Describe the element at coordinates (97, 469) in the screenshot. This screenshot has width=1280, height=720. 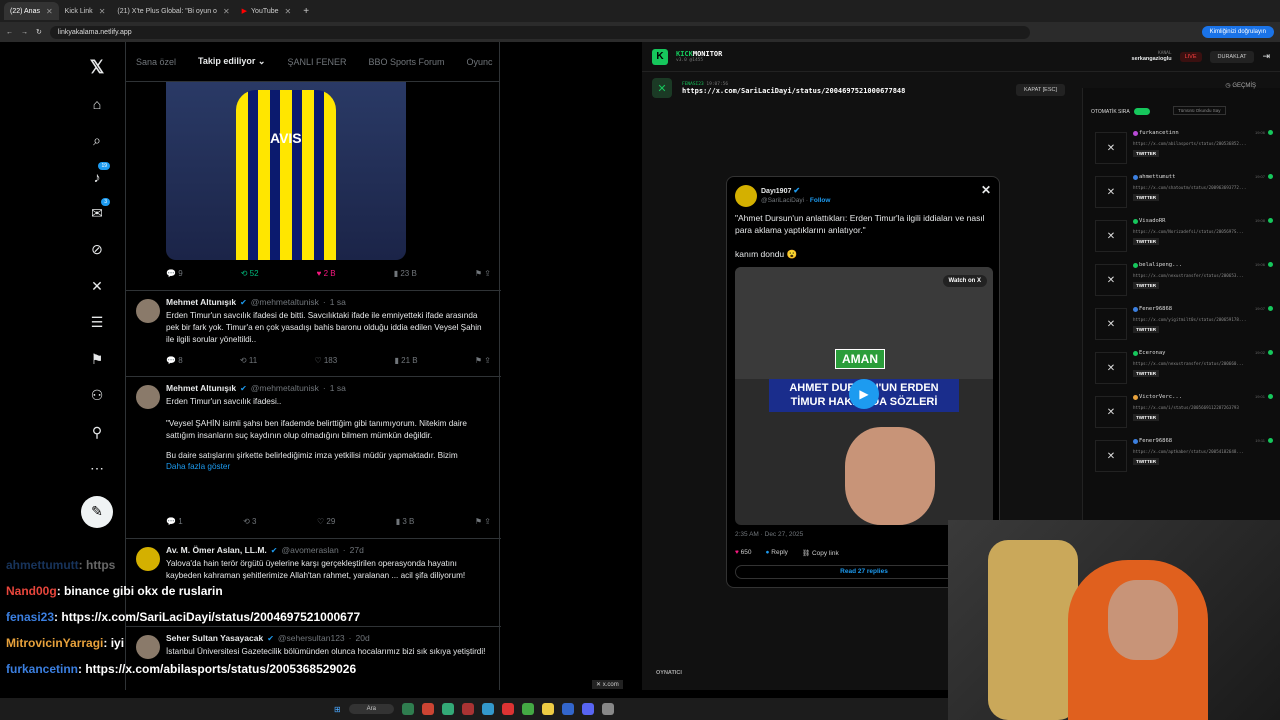
I see `more-icon: ⋯` at that location.